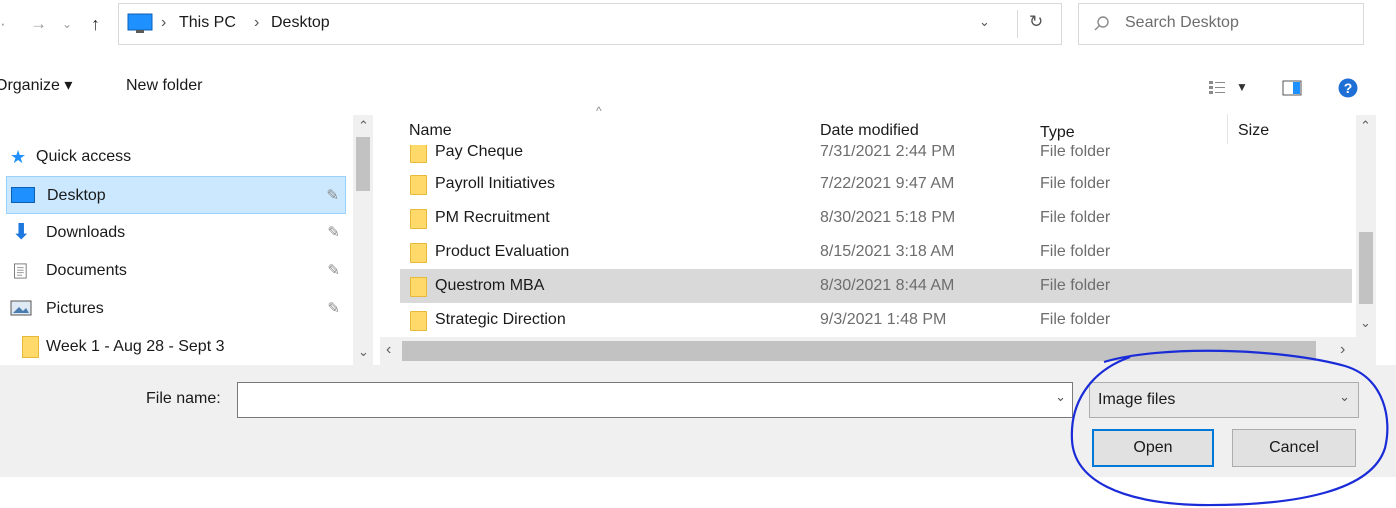  Describe the element at coordinates (95, 24) in the screenshot. I see `up-arrow-icon: ↑` at that location.